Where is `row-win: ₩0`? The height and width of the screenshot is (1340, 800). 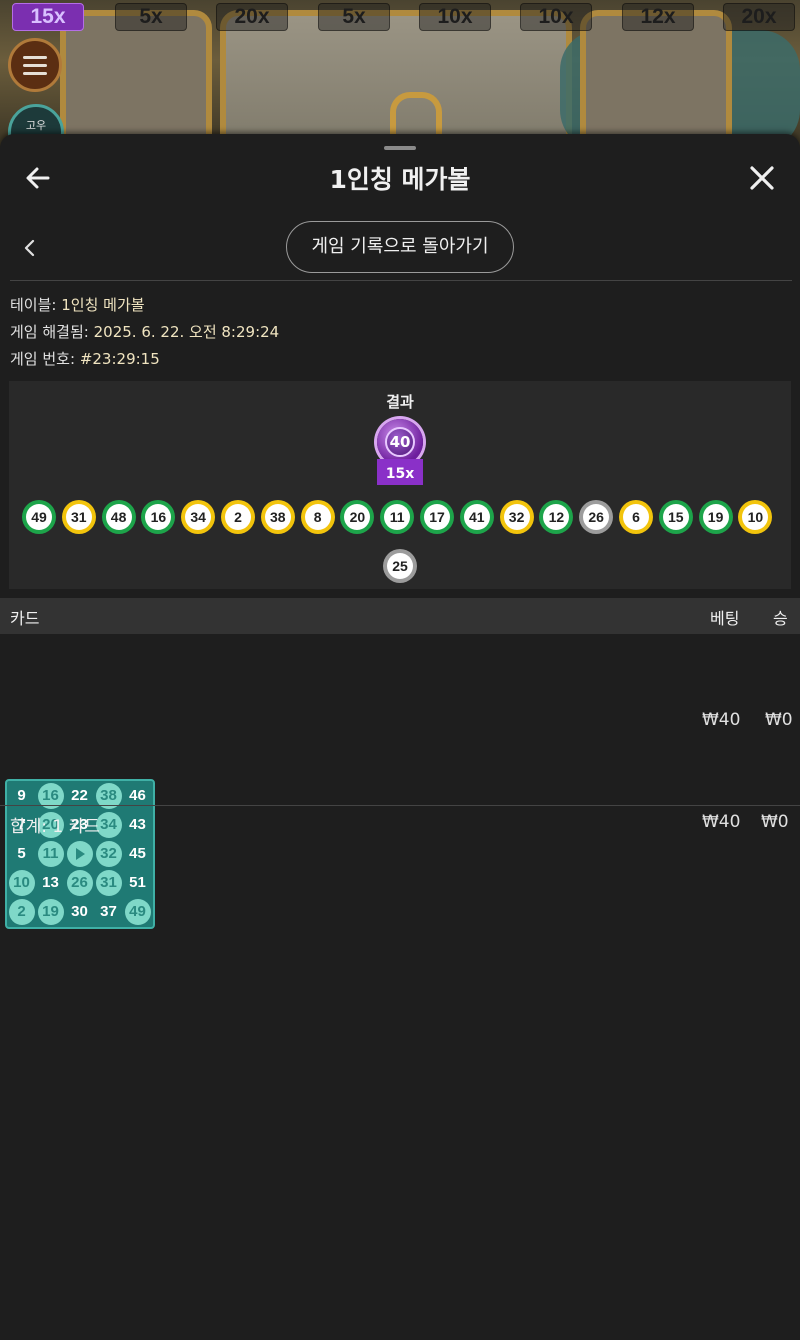 row-win: ₩0 is located at coordinates (779, 720).